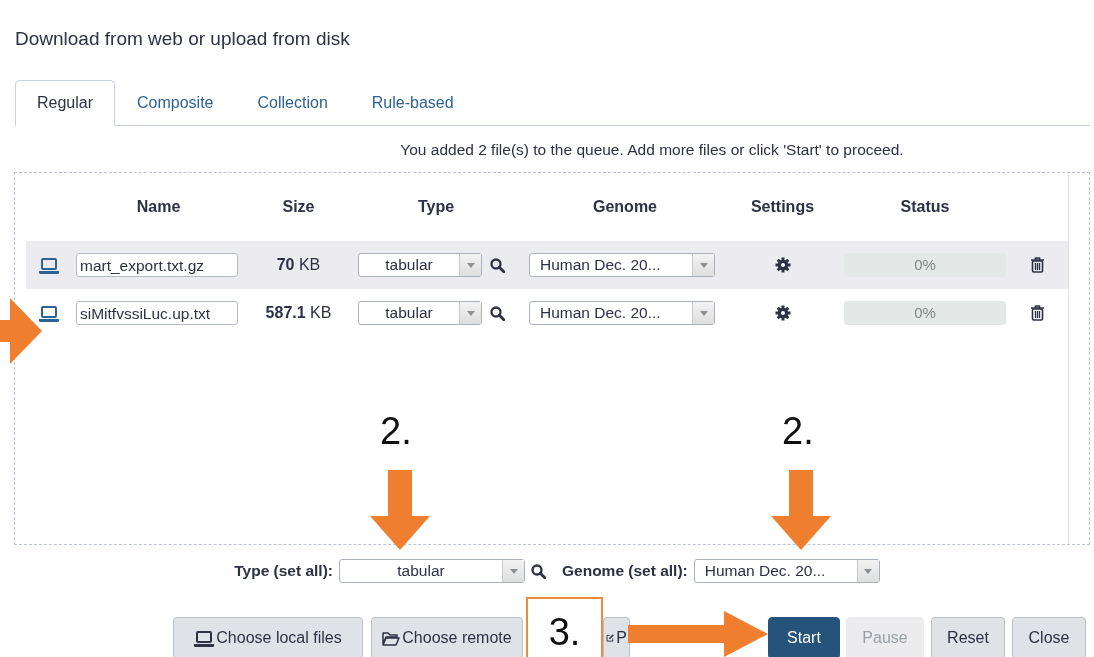  Describe the element at coordinates (804, 637) in the screenshot. I see `button: Start` at that location.